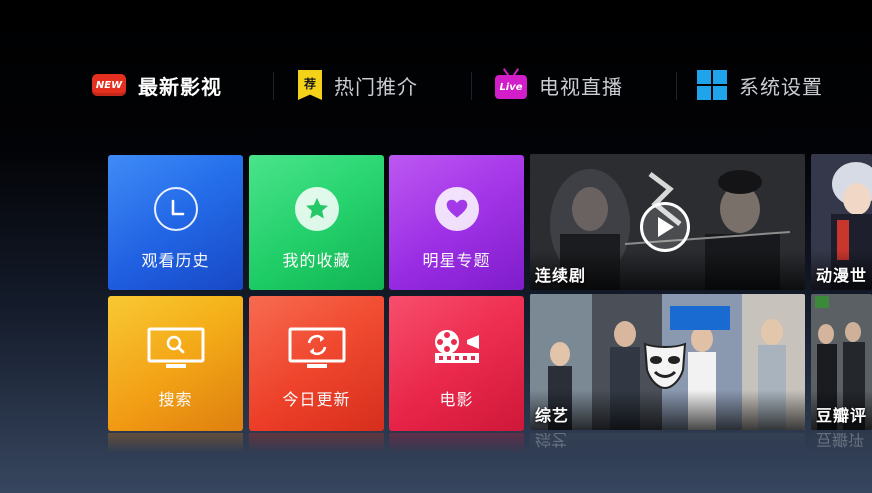 The image size is (872, 493). I want to click on nav-item-live-tv: Live 电视直播, so click(559, 85).